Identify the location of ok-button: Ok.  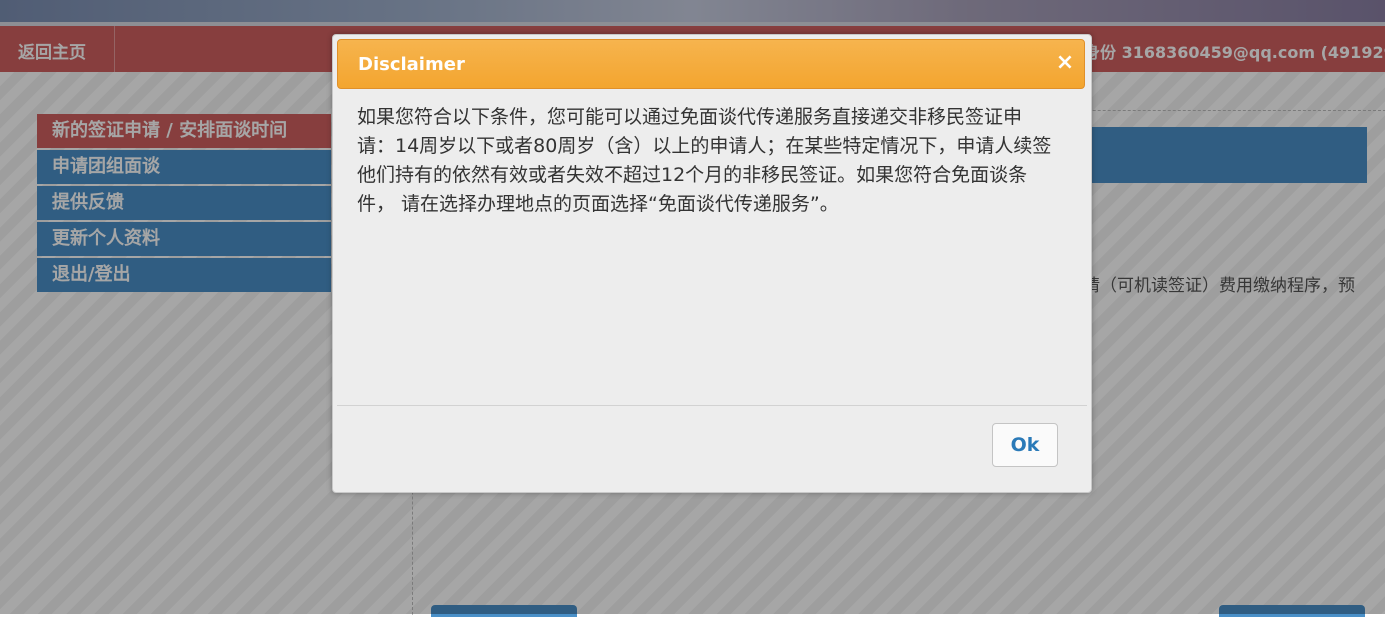
(1025, 445).